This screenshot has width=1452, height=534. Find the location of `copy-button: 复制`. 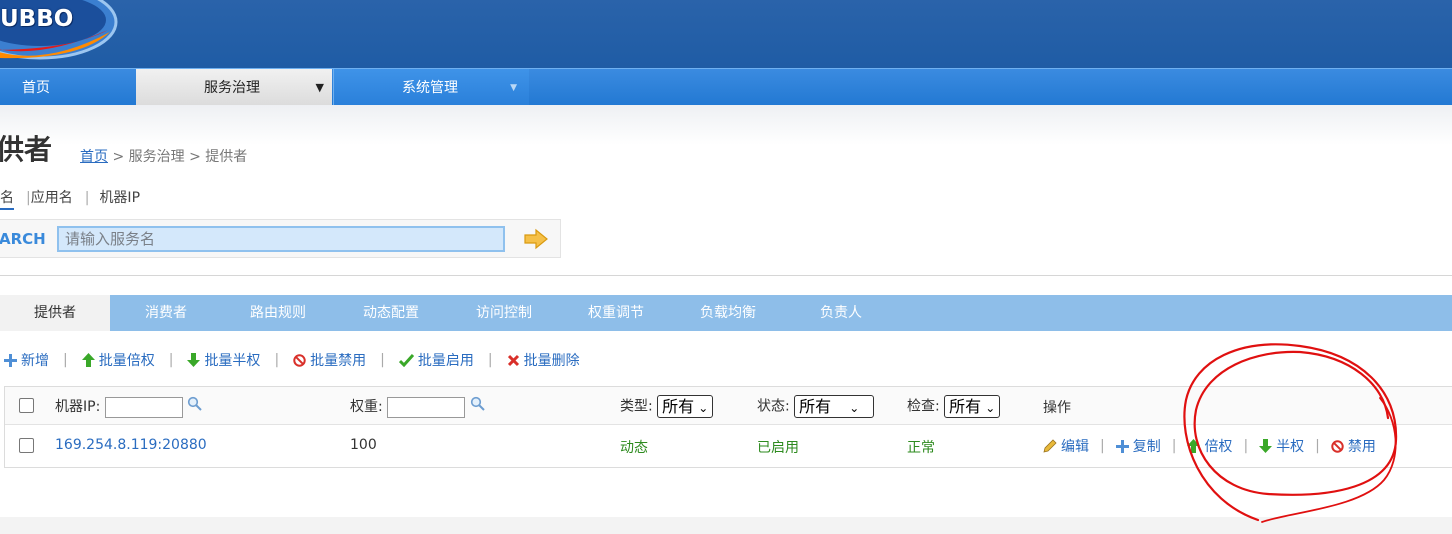

copy-button: 复制 is located at coordinates (1138, 446).